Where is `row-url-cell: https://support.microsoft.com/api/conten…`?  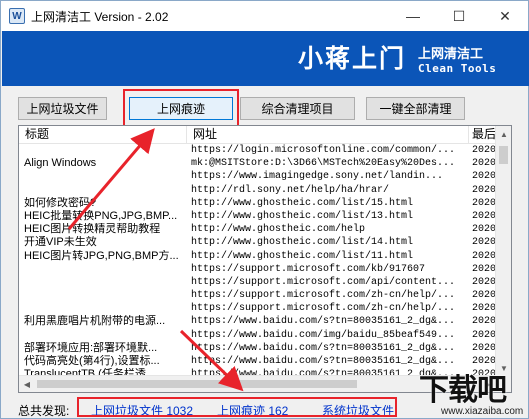
row-url-cell: https://support.microsoft.com/api/conten… is located at coordinates (323, 282).